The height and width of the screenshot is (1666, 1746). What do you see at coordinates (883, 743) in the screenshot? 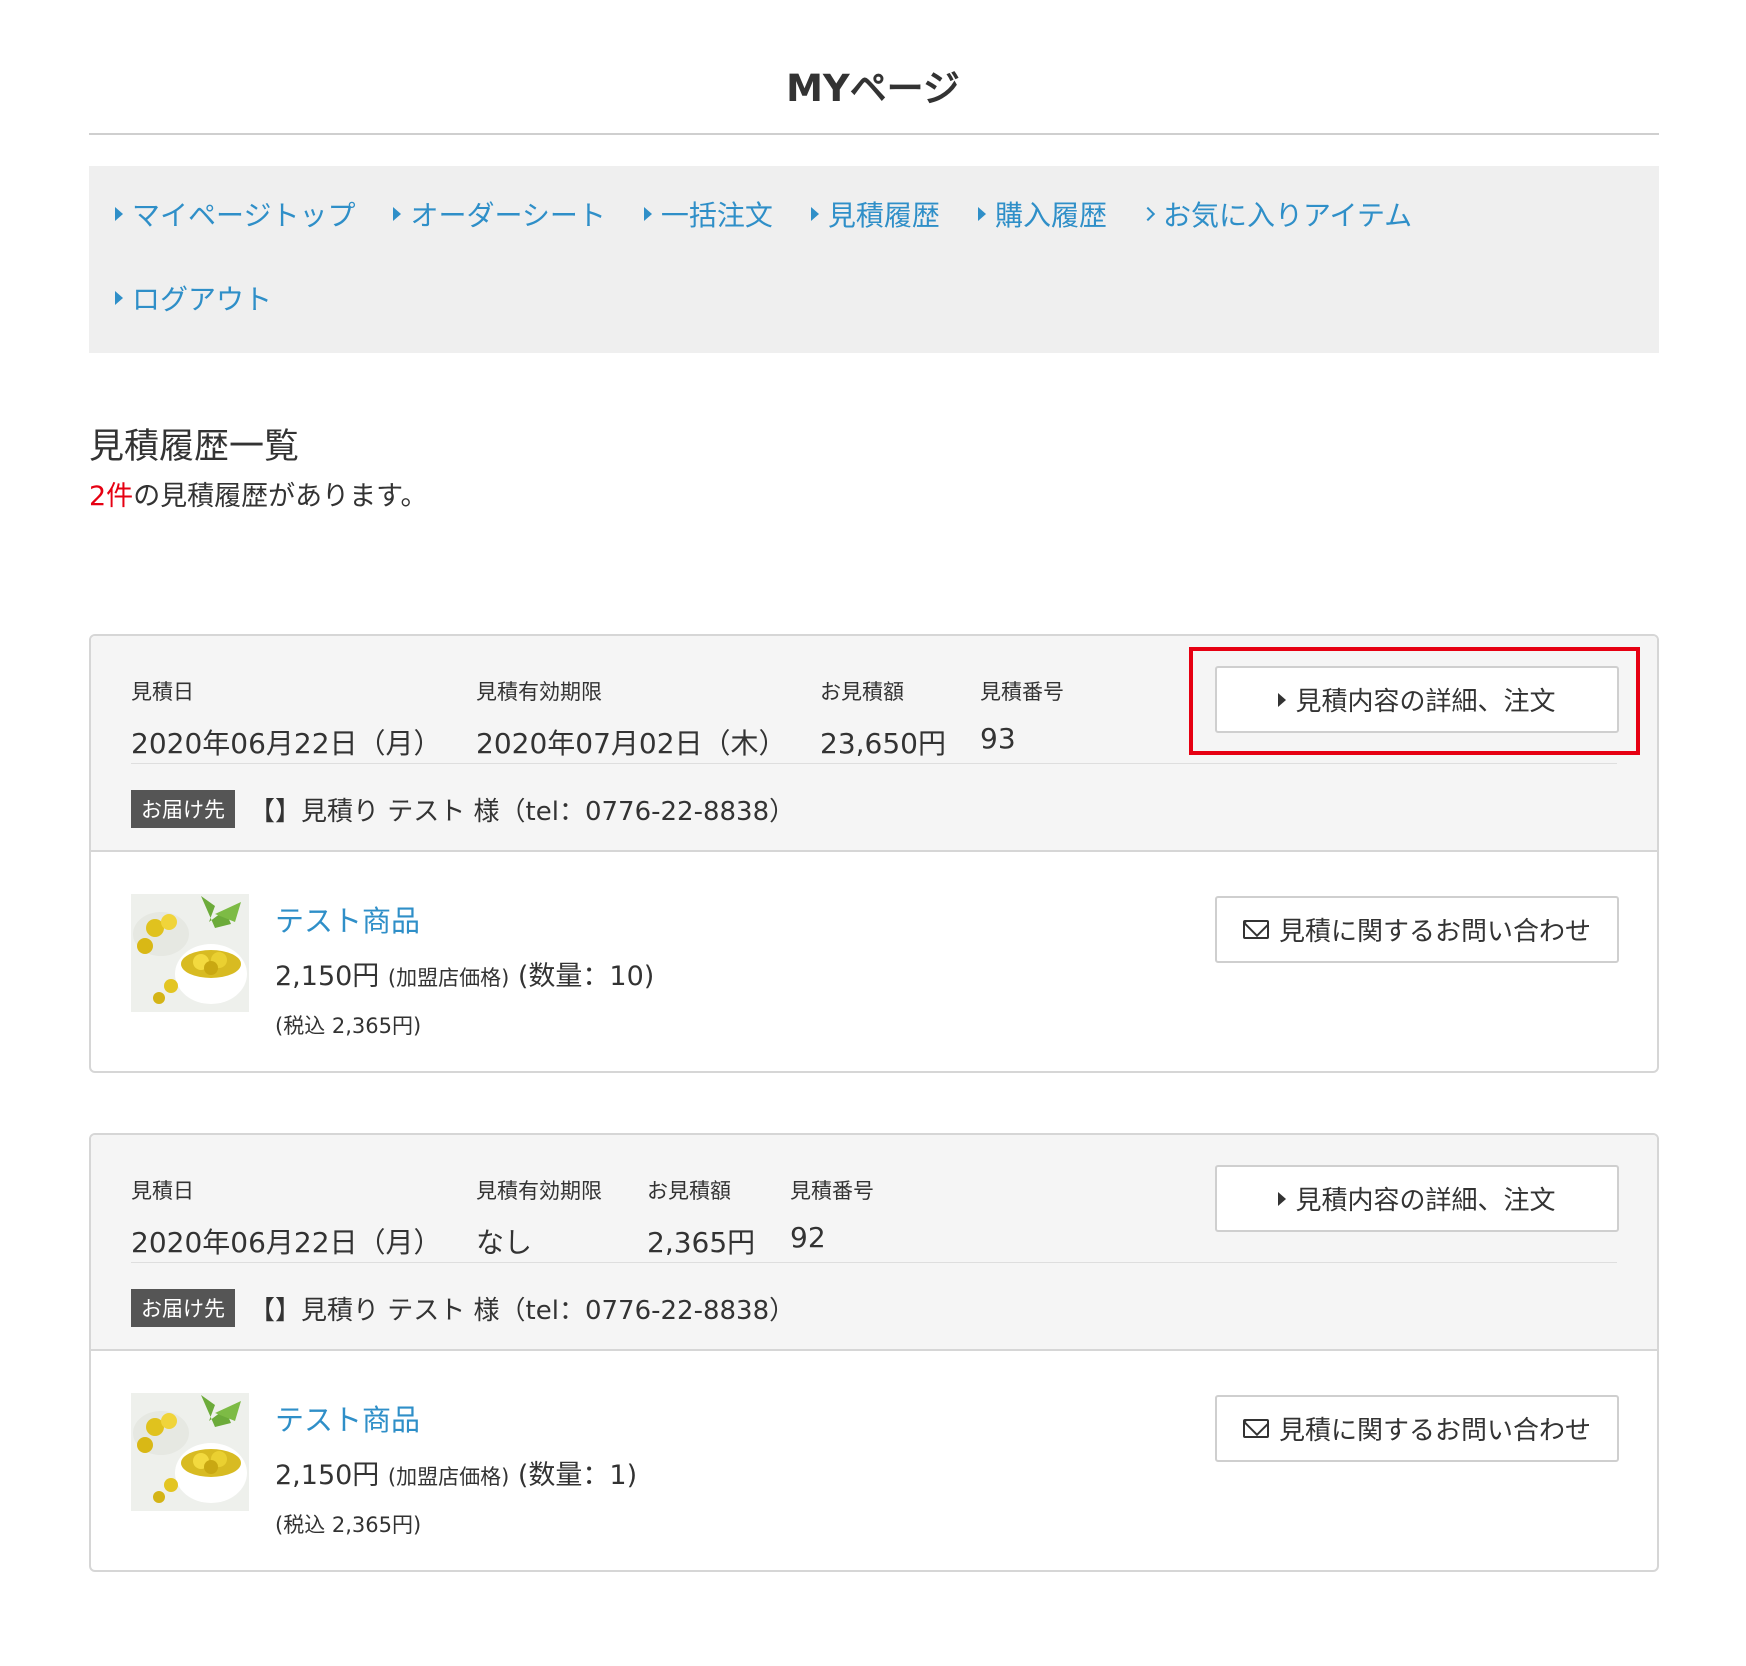
I see `quote-amount-value: 23,650円` at bounding box center [883, 743].